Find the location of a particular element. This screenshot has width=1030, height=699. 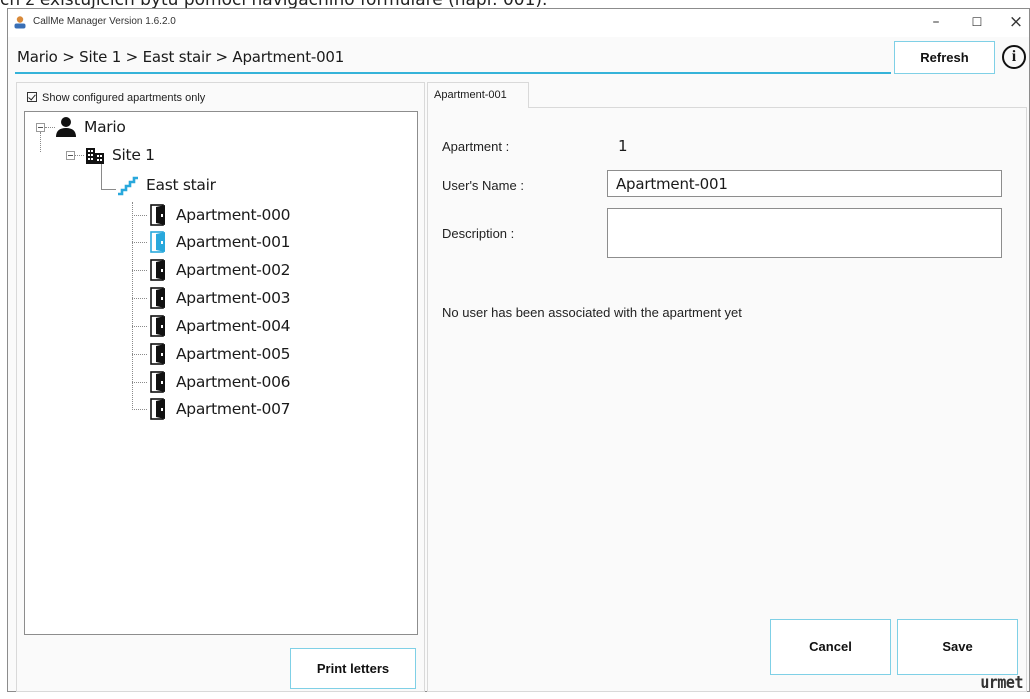

tree-node-apartment: Apartment-000 is located at coordinates (220, 215).